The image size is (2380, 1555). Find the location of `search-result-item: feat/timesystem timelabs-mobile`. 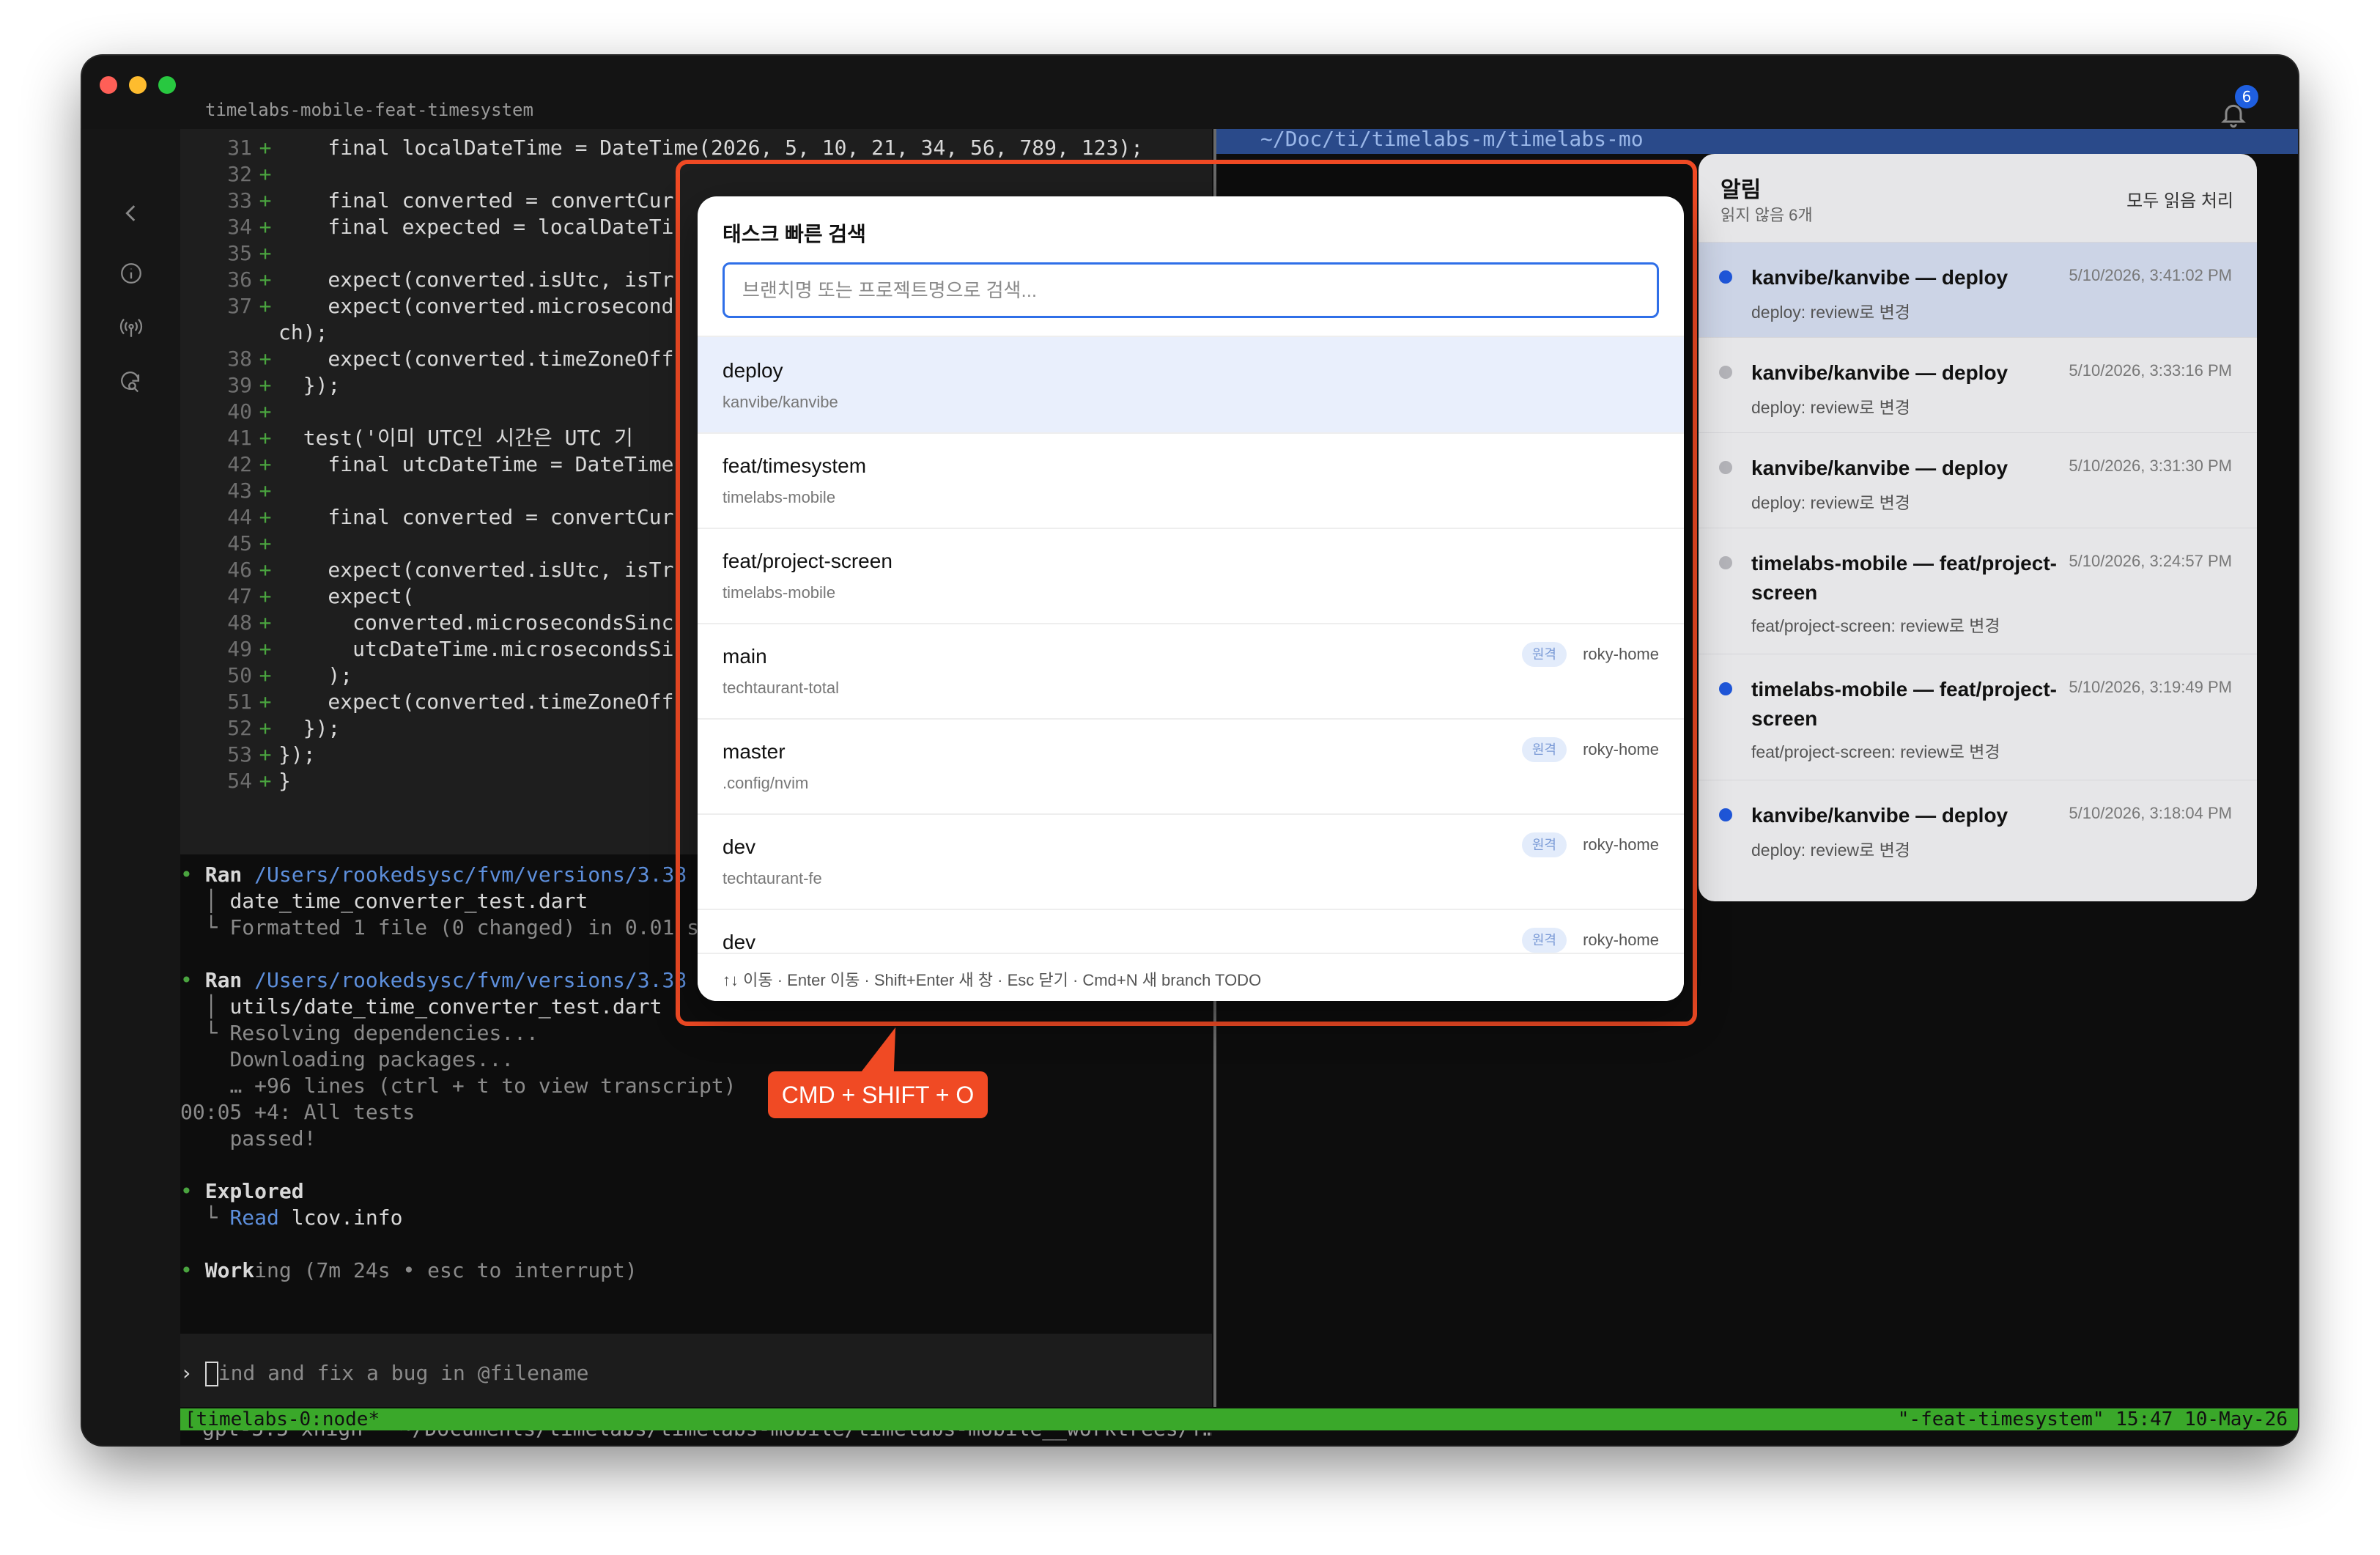

search-result-item: feat/timesystem timelabs-mobile is located at coordinates (1191, 481).